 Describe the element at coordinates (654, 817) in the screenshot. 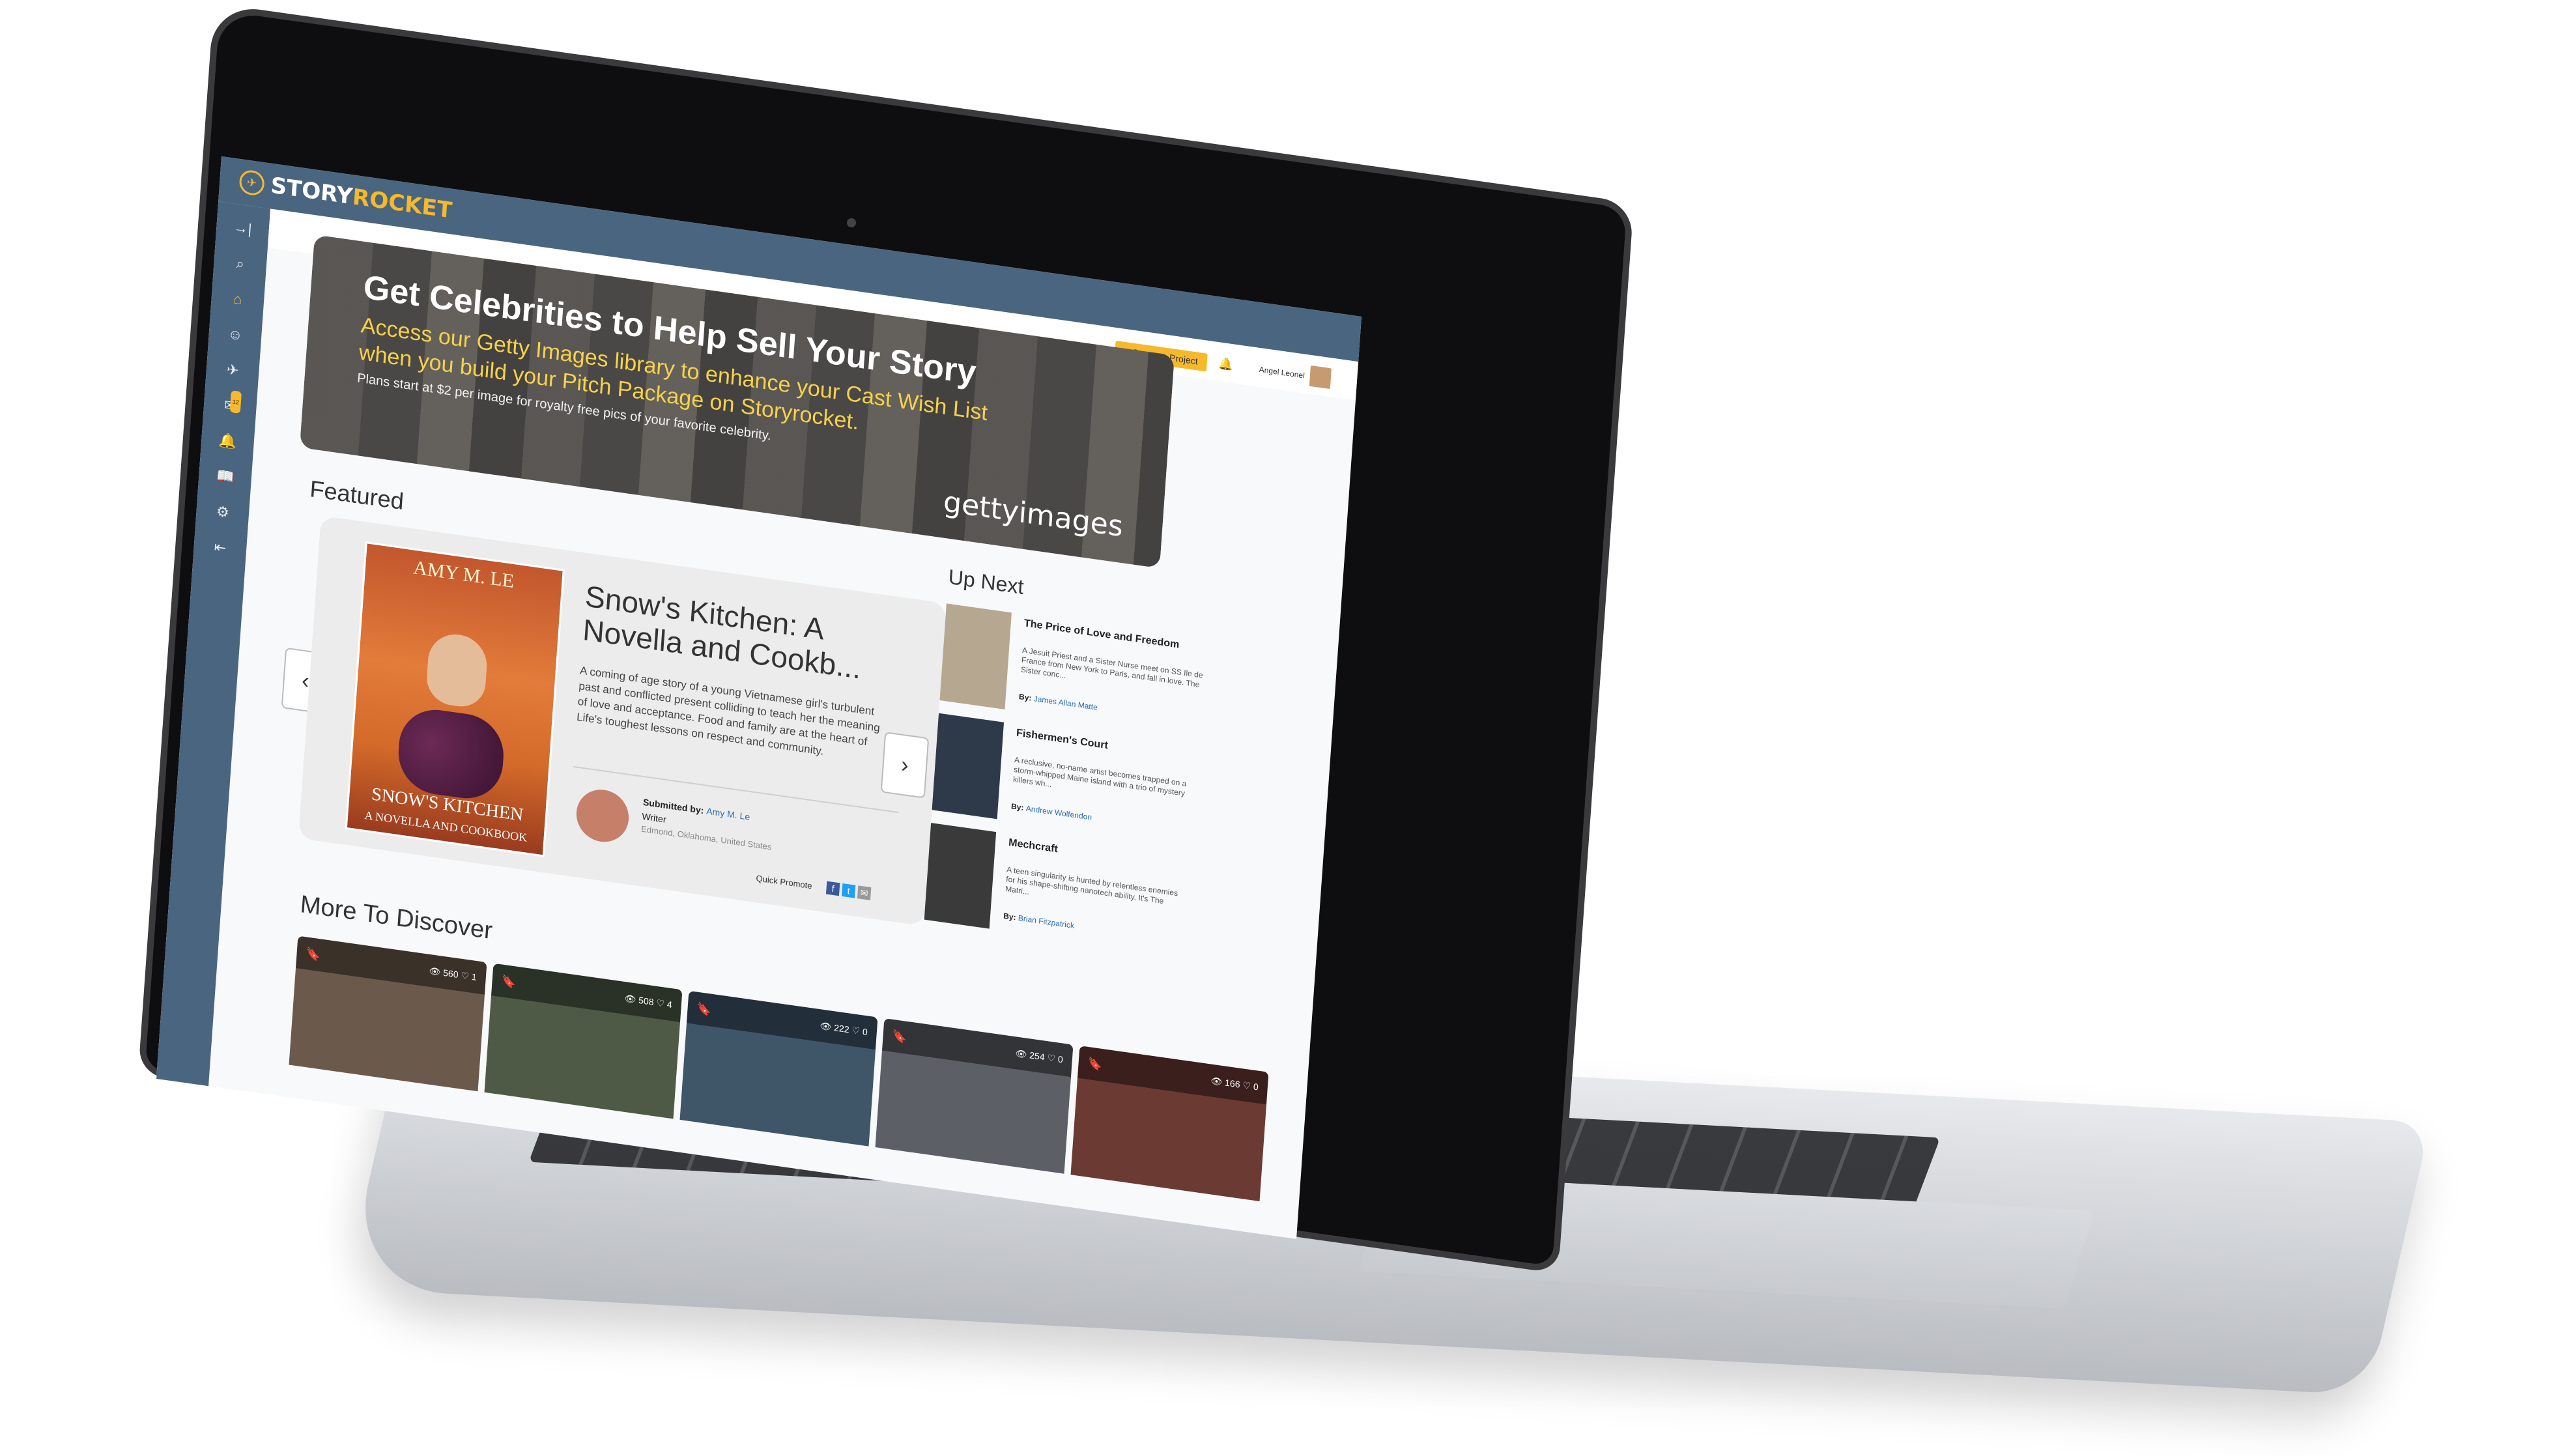

I see `submitter-role: Writer` at that location.